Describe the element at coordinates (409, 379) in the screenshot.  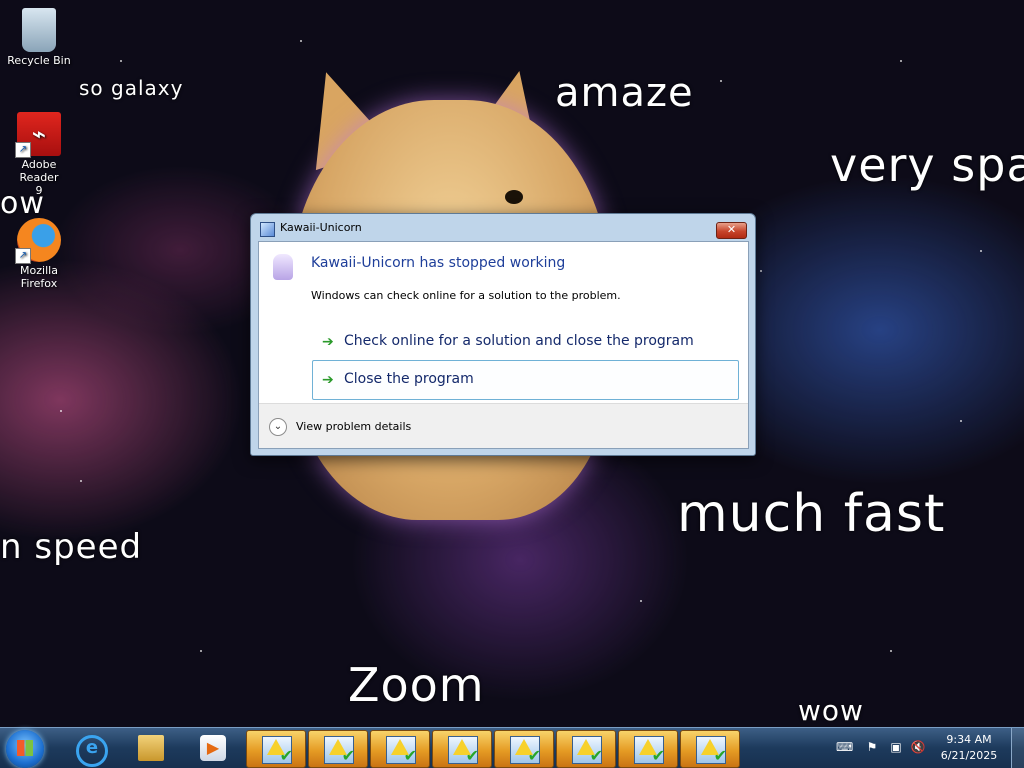
I see `option-label: Close the program` at that location.